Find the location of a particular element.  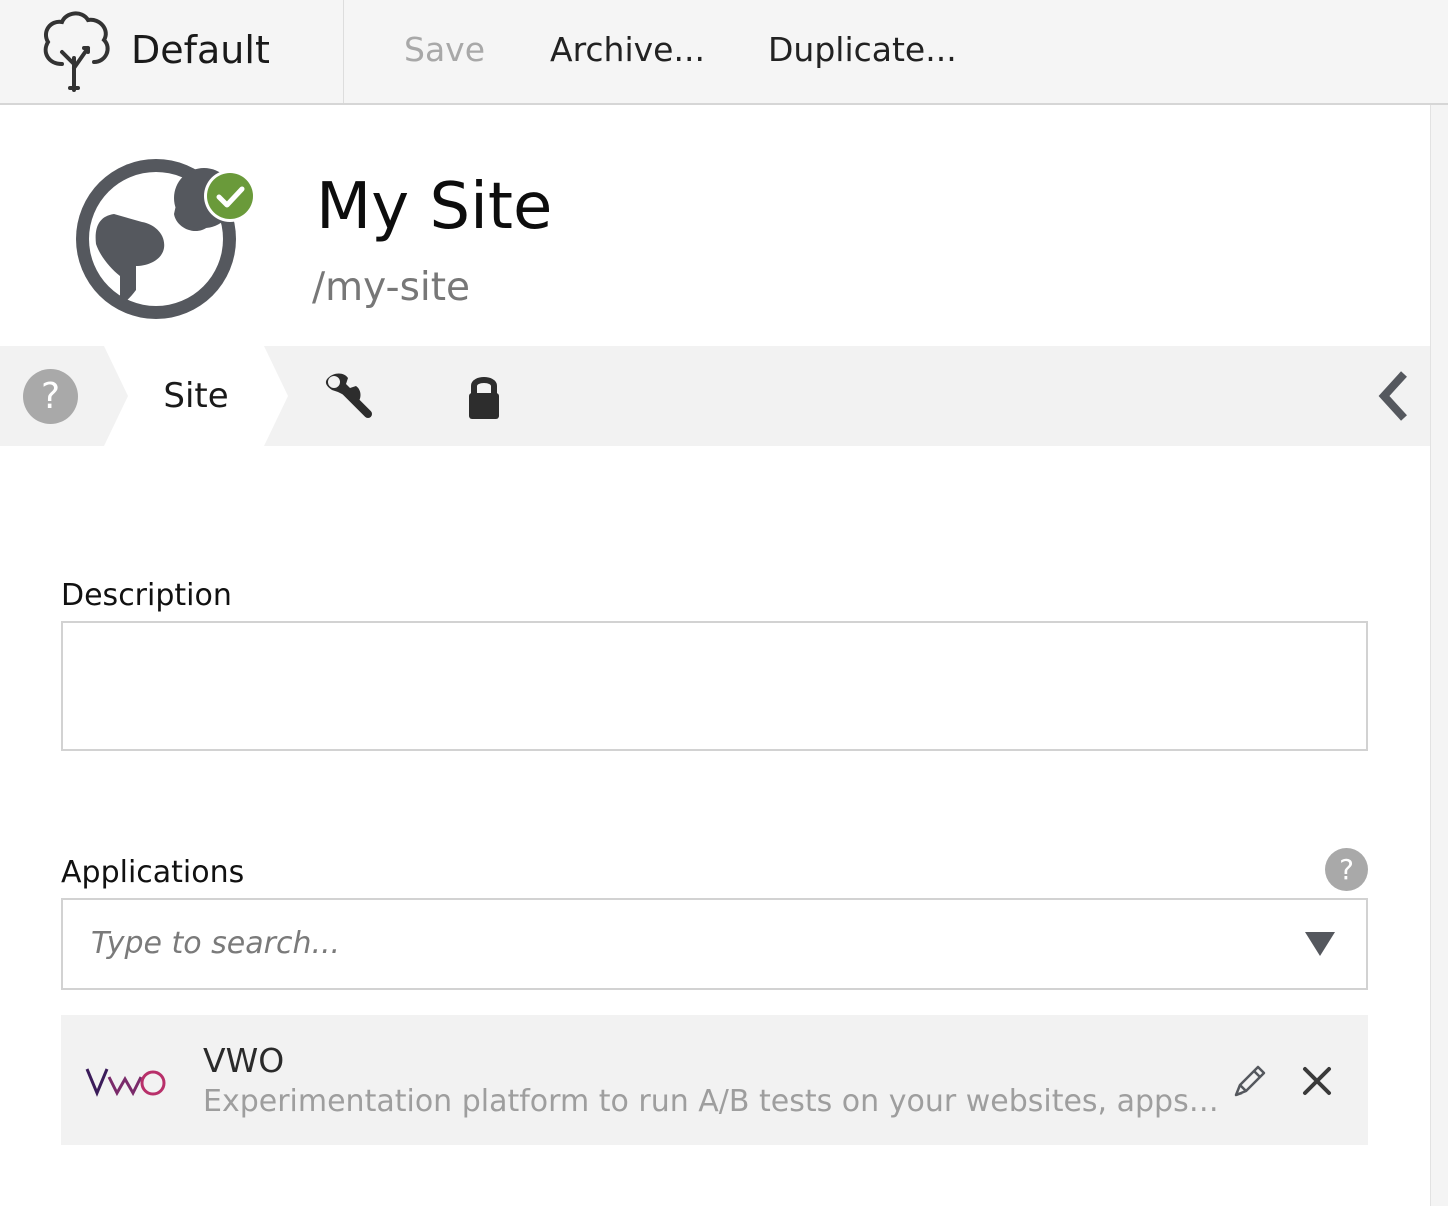

chevron-left-icon is located at coordinates (1394, 396).